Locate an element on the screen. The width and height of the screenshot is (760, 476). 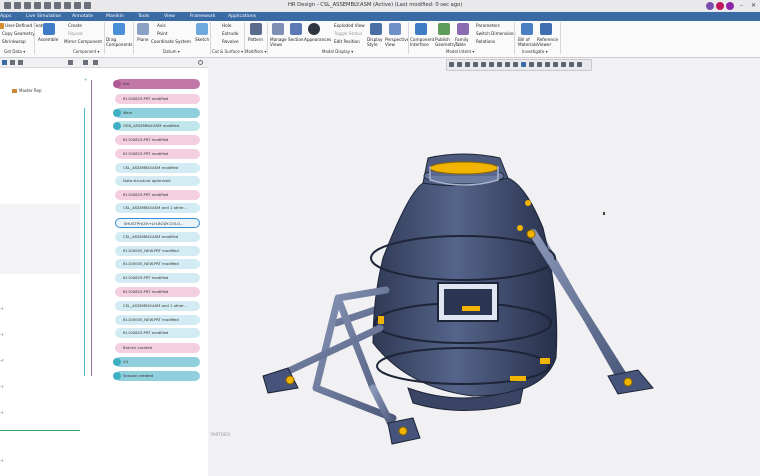
group-component: Component ▾ is located at coordinates (86, 51).